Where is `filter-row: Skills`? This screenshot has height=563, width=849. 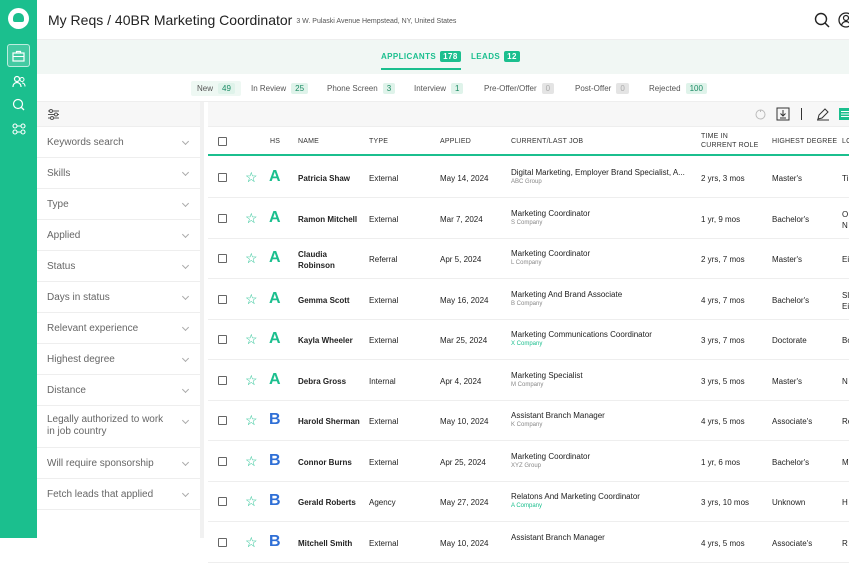 filter-row: Skills is located at coordinates (118, 173).